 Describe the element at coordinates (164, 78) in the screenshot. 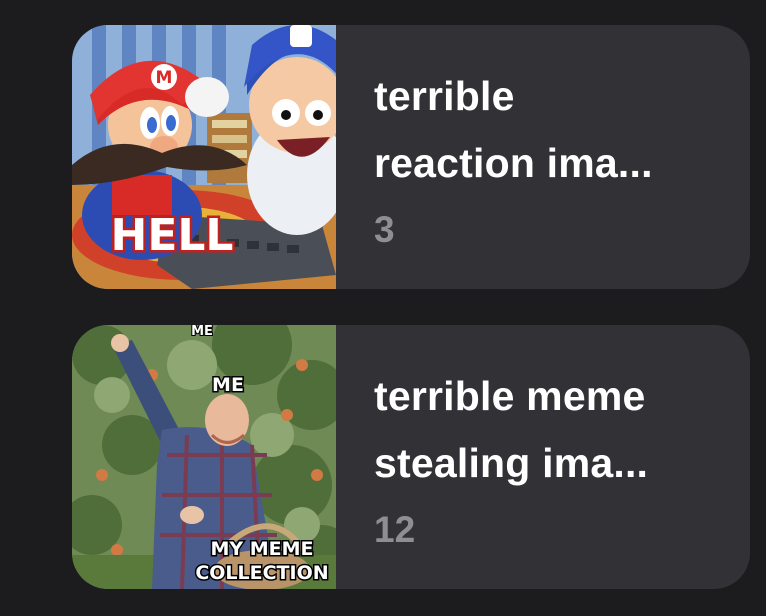

I see `svg-text: M` at that location.